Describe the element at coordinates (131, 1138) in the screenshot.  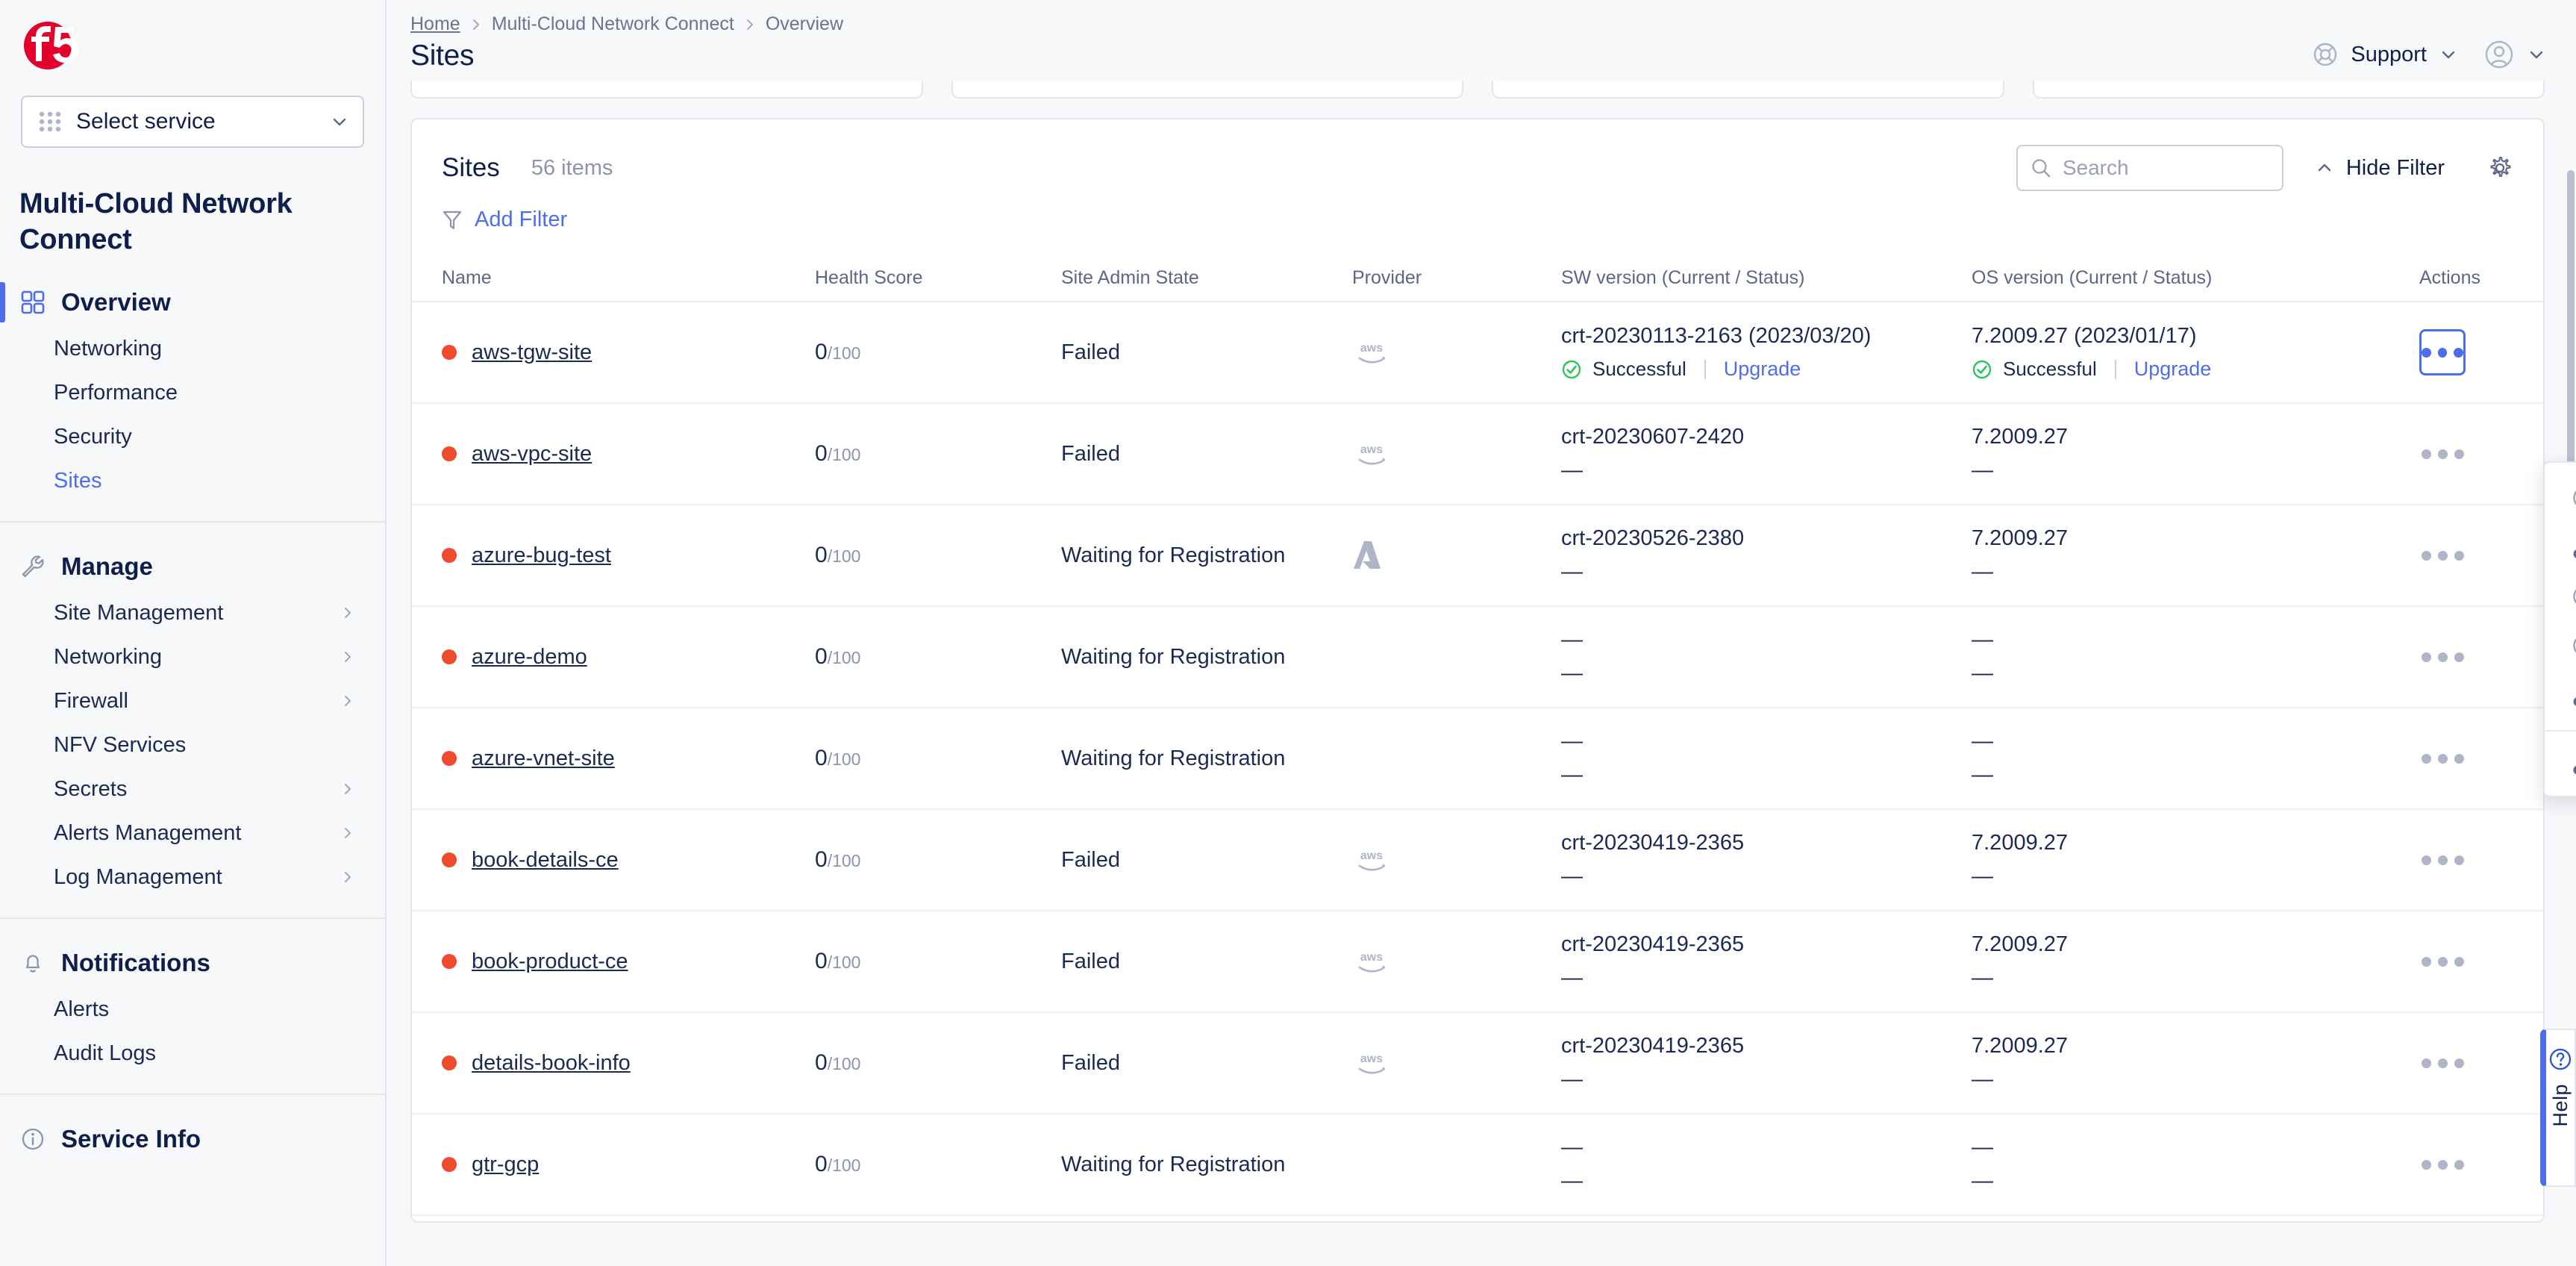
I see `sidebar-section-label: Service Info` at that location.